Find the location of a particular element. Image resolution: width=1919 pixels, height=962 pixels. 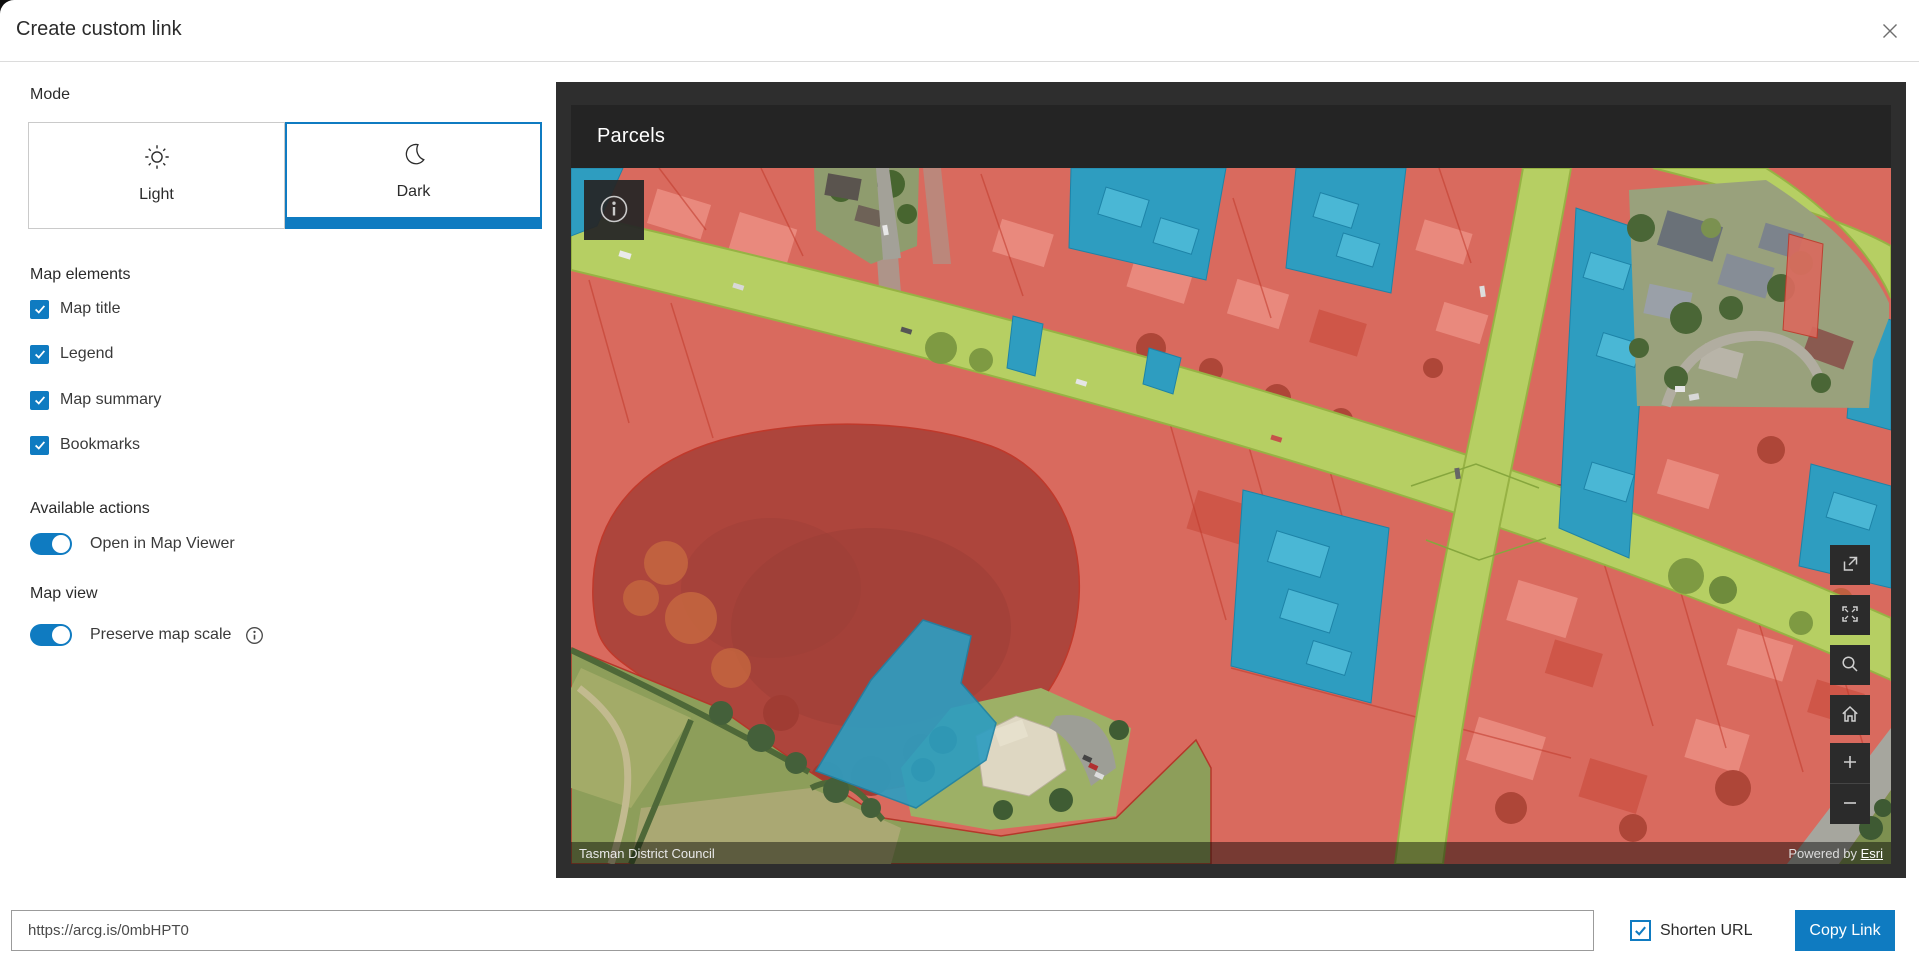

zoom-controls is located at coordinates (1850, 783).